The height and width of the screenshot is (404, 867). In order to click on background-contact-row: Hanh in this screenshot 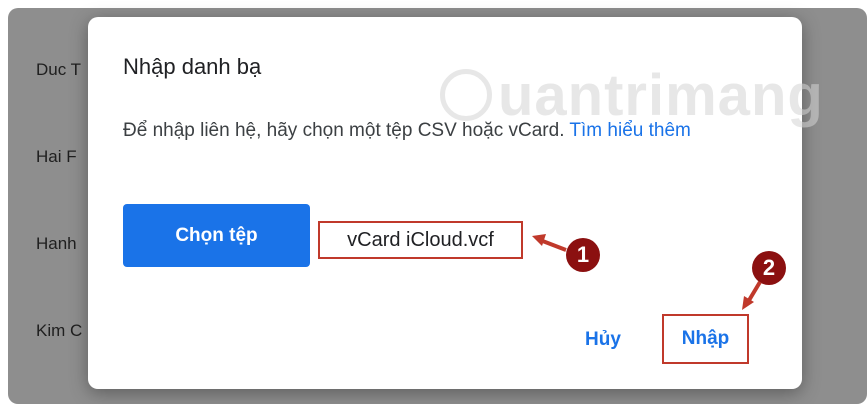, I will do `click(56, 243)`.